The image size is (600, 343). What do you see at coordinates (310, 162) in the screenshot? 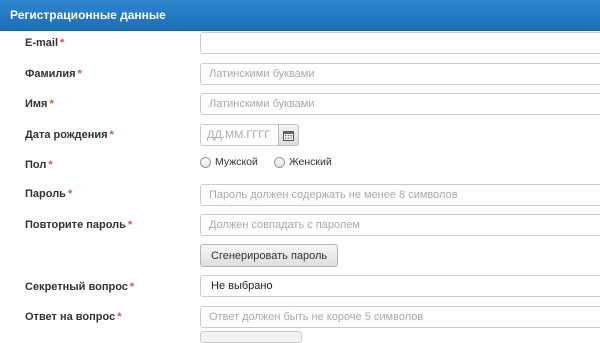
I see `gender-option-label: Женский` at bounding box center [310, 162].